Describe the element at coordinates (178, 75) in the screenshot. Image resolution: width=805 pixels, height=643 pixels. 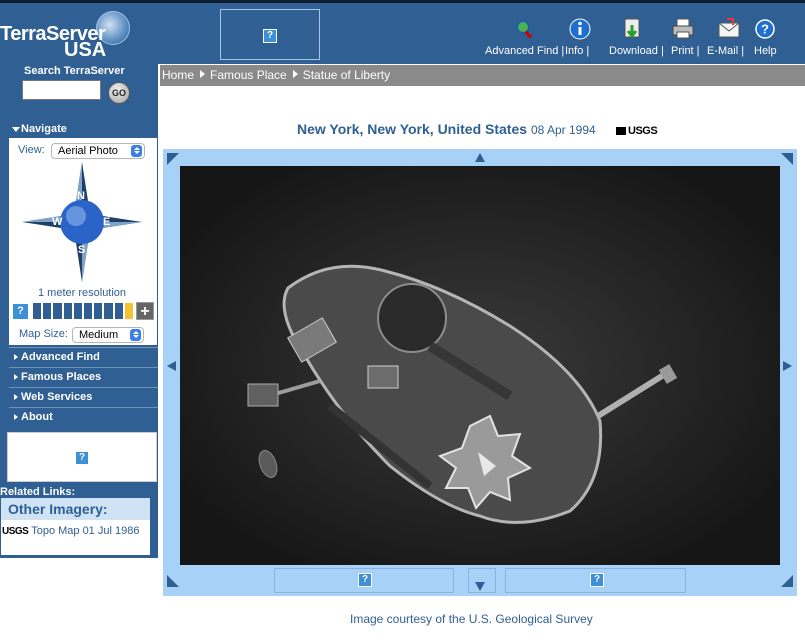
I see `breadcrumb-home: Home` at that location.